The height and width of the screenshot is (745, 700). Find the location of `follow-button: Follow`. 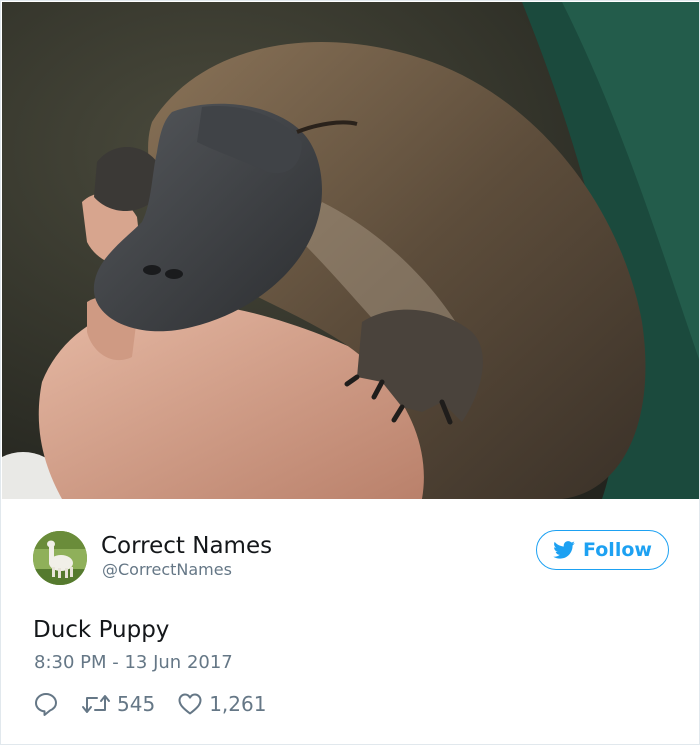

follow-button: Follow is located at coordinates (602, 550).